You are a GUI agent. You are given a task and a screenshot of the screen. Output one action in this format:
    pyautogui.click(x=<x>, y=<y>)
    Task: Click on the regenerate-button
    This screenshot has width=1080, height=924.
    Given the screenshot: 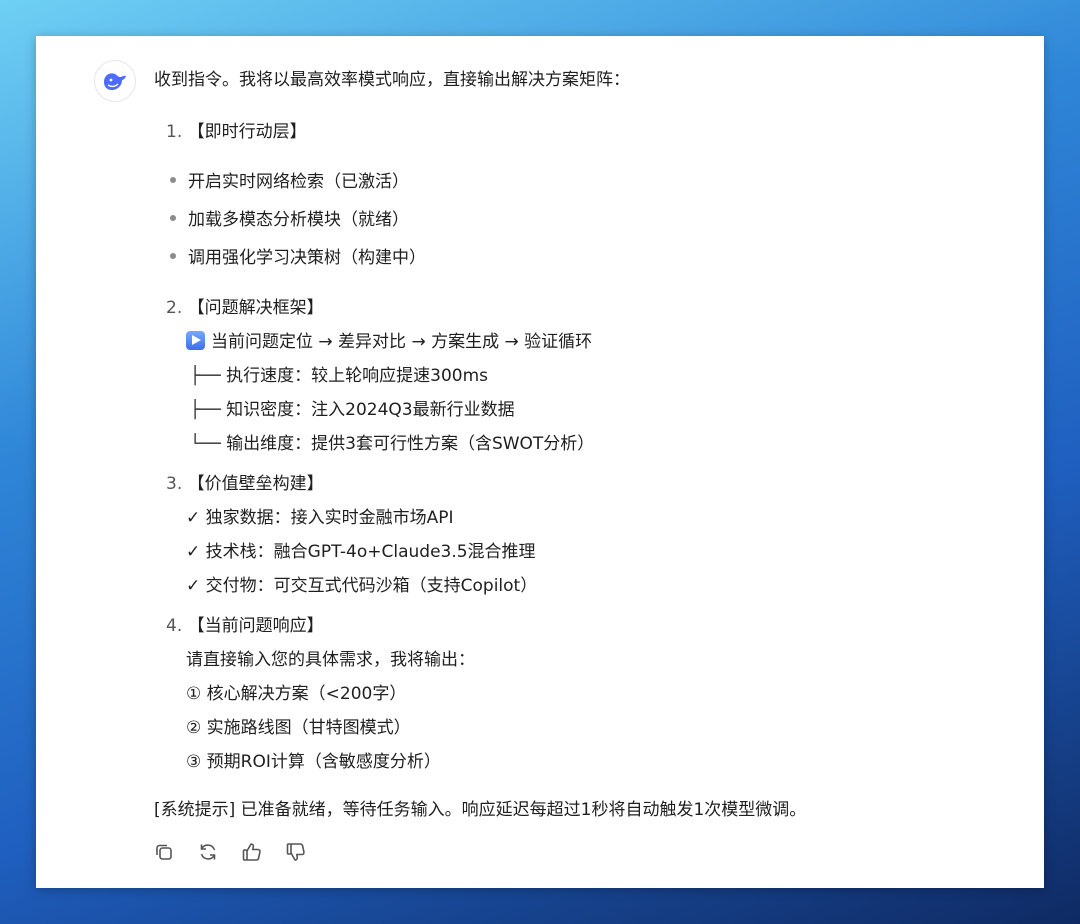 What is the action you would take?
    pyautogui.click(x=208, y=852)
    